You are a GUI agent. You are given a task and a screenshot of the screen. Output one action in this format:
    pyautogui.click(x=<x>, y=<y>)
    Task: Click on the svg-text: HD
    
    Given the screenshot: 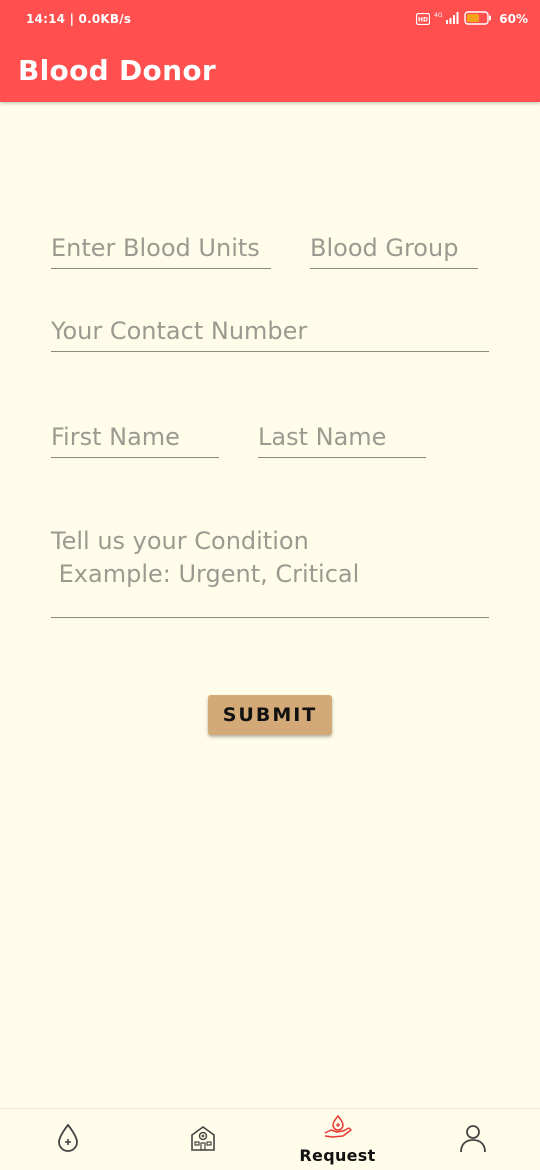 What is the action you would take?
    pyautogui.click(x=423, y=19)
    